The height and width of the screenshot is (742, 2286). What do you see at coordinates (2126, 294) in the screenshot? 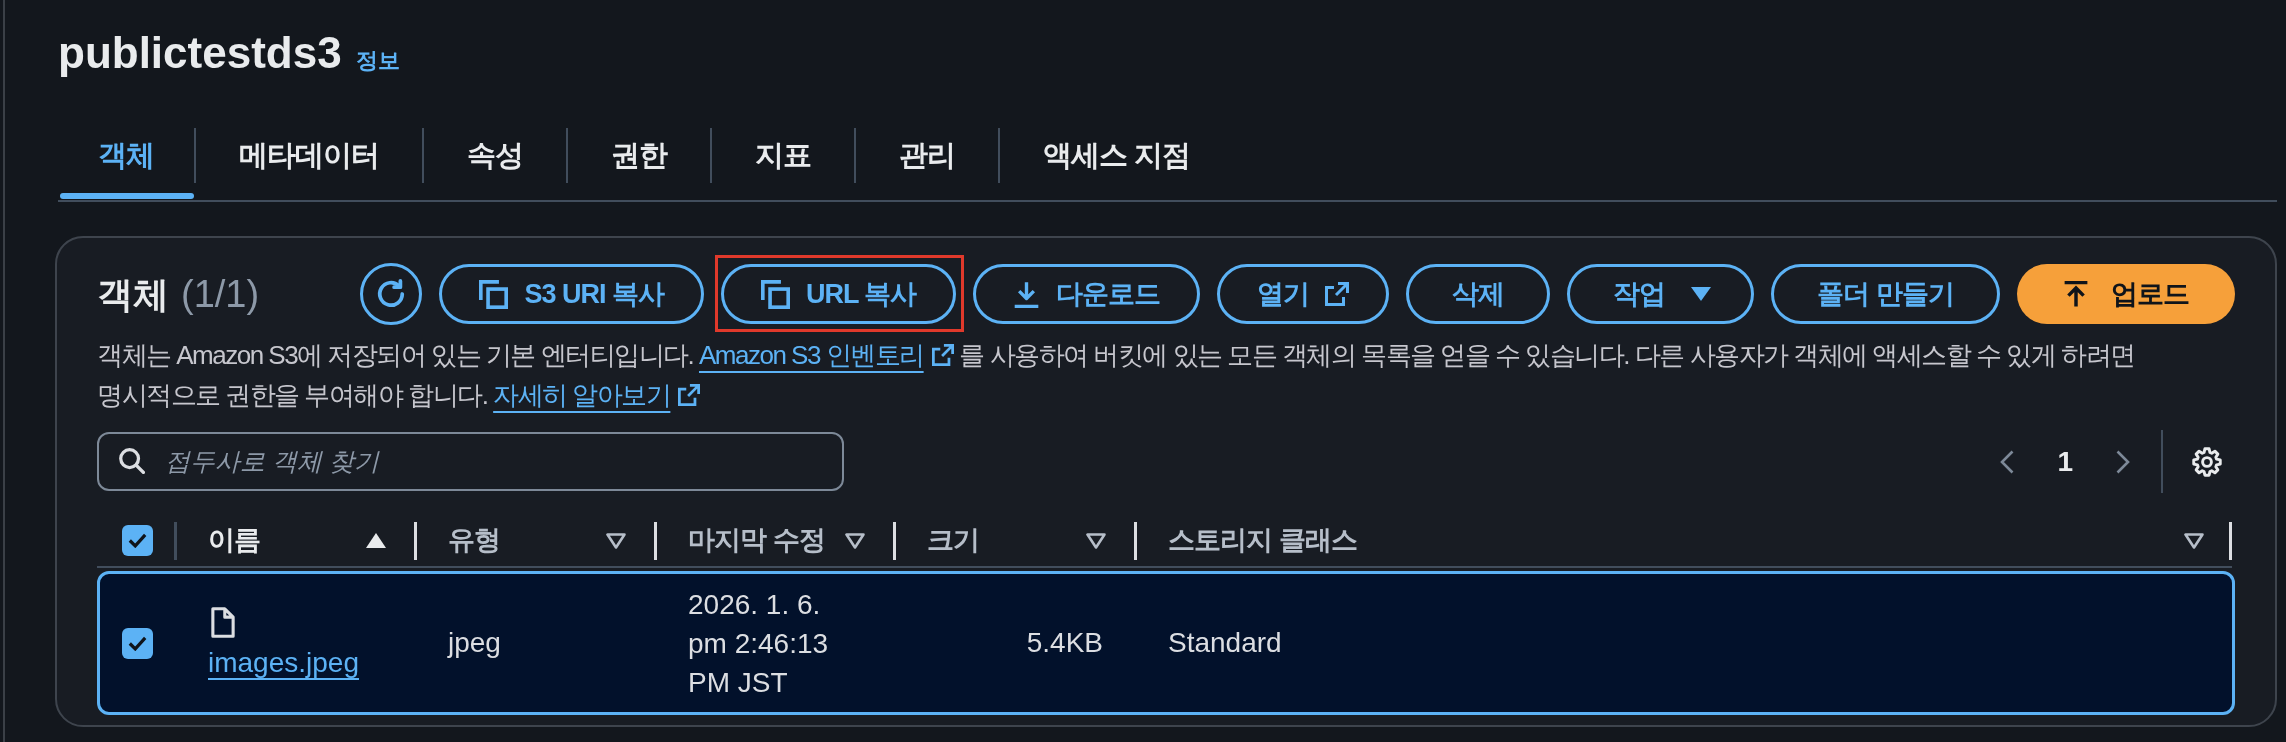
I see `upload-button: 업로드` at bounding box center [2126, 294].